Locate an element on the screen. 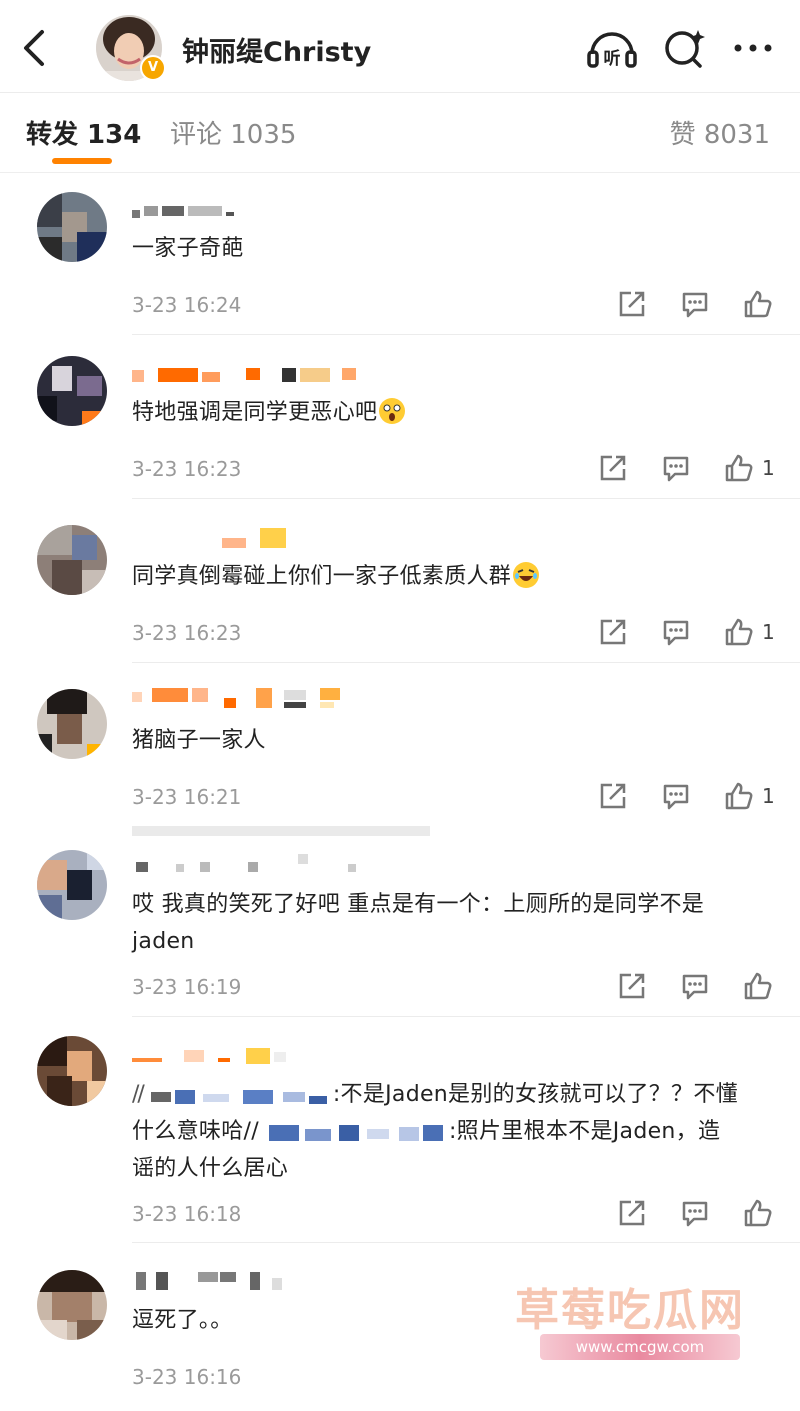 The width and height of the screenshot is (800, 1411). comment-text: 猪脑子一家人 is located at coordinates (199, 740).